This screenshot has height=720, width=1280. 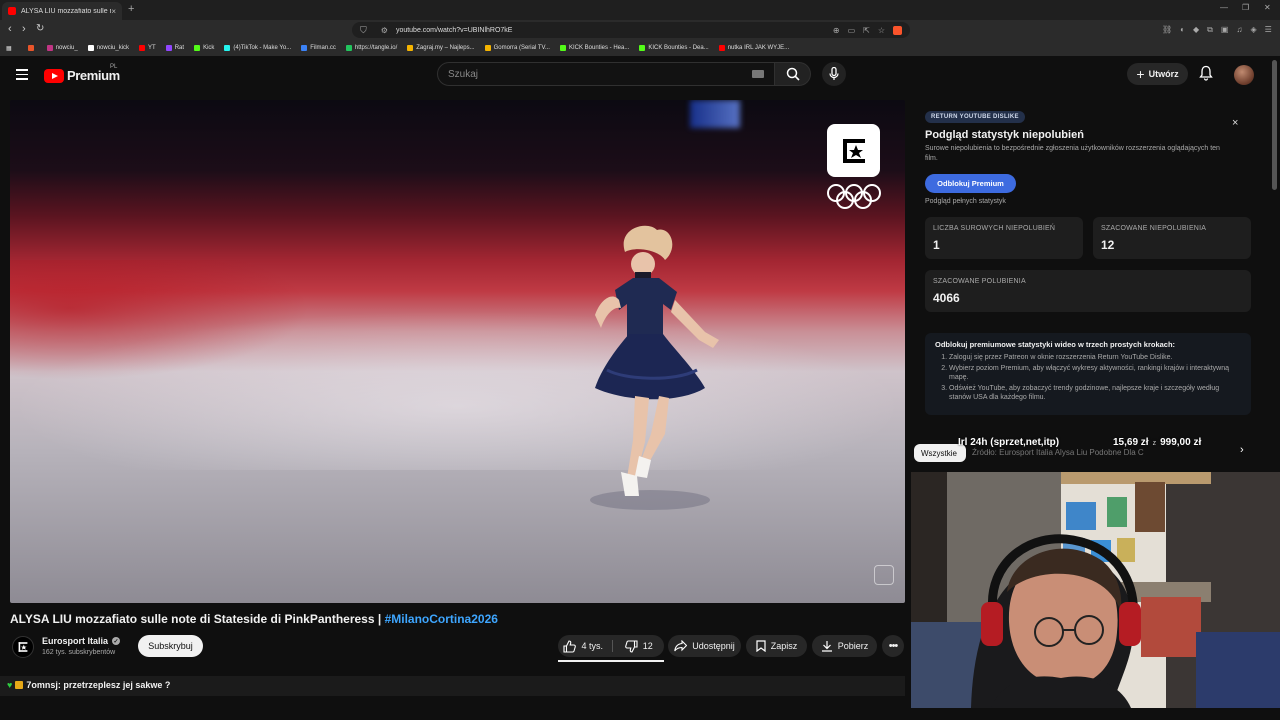 What do you see at coordinates (866, 30) in the screenshot?
I see `share-page-icon: ⇱` at bounding box center [866, 30].